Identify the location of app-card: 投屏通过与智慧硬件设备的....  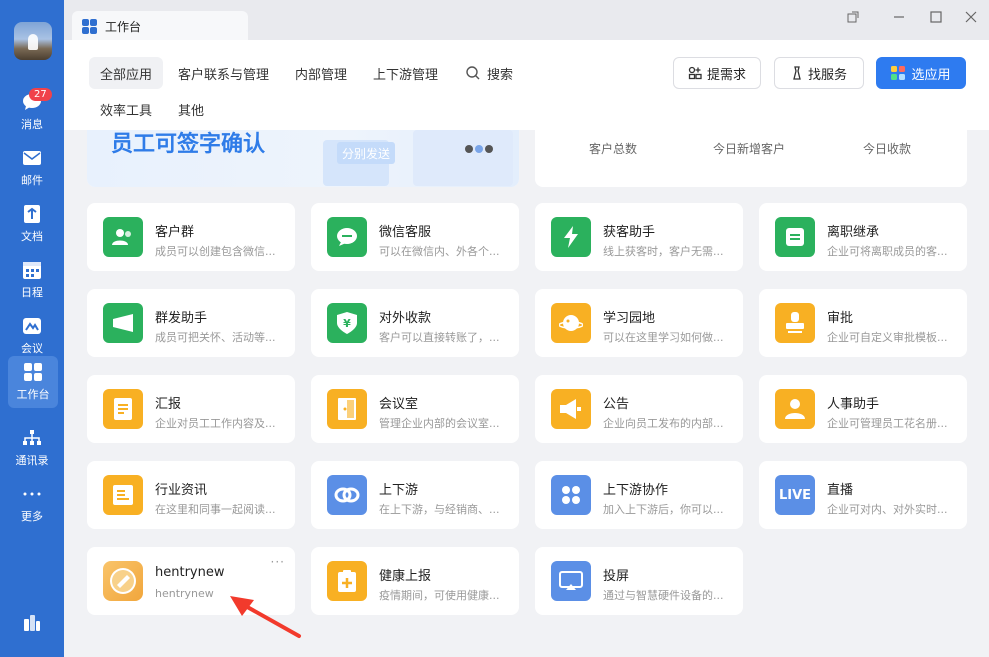
(639, 581).